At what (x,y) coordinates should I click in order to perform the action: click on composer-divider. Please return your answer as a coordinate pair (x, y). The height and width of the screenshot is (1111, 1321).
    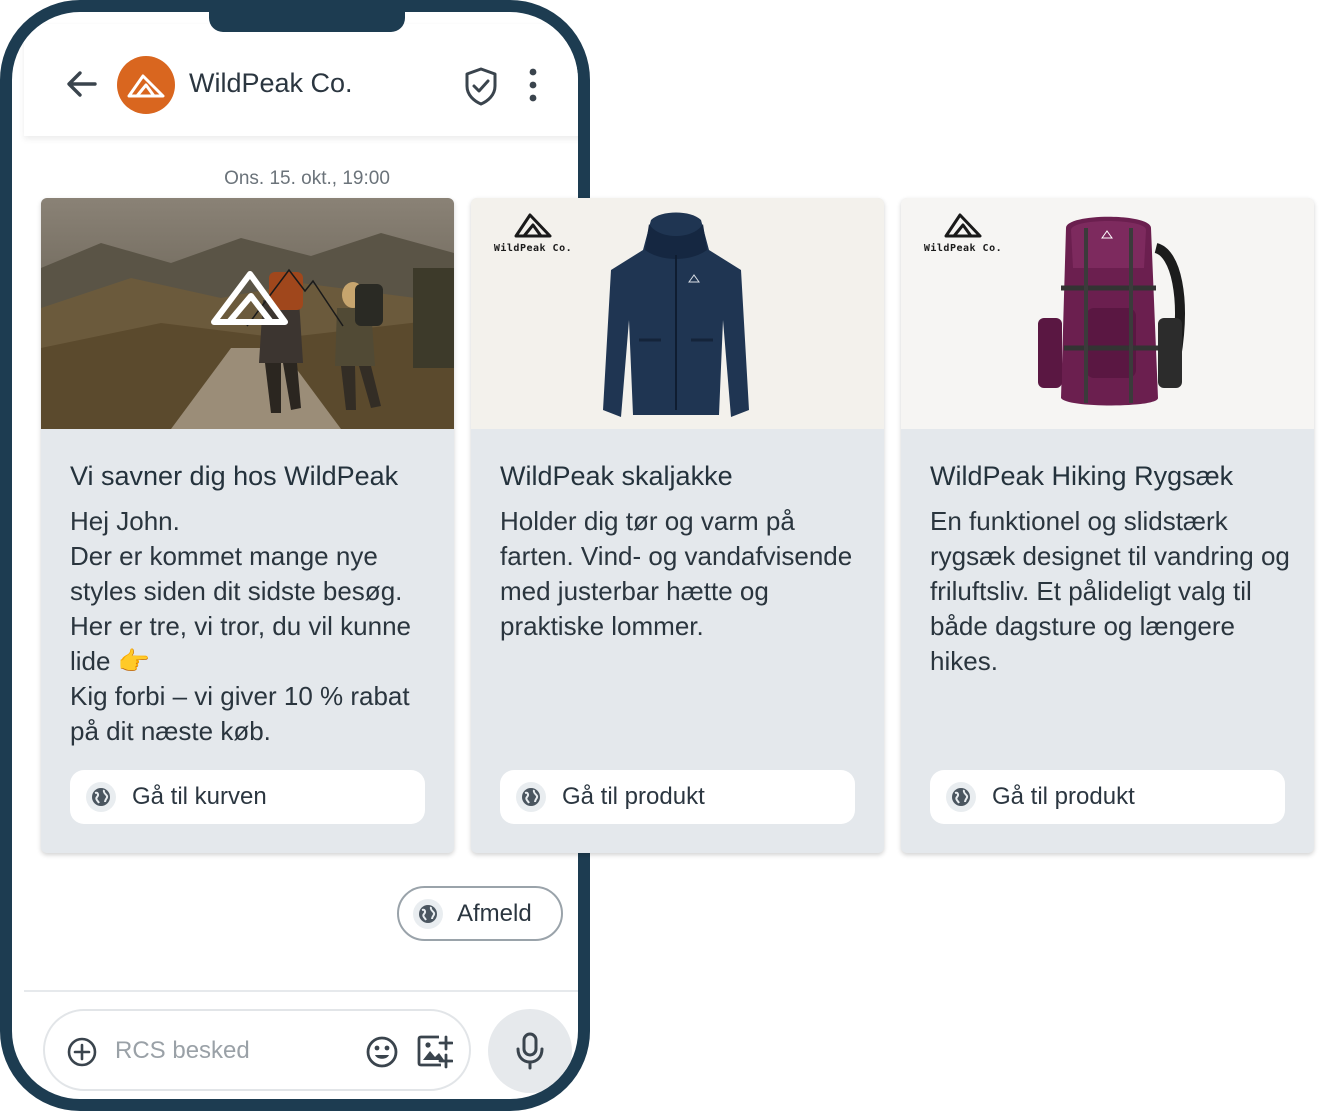
    Looking at the image, I should click on (301, 991).